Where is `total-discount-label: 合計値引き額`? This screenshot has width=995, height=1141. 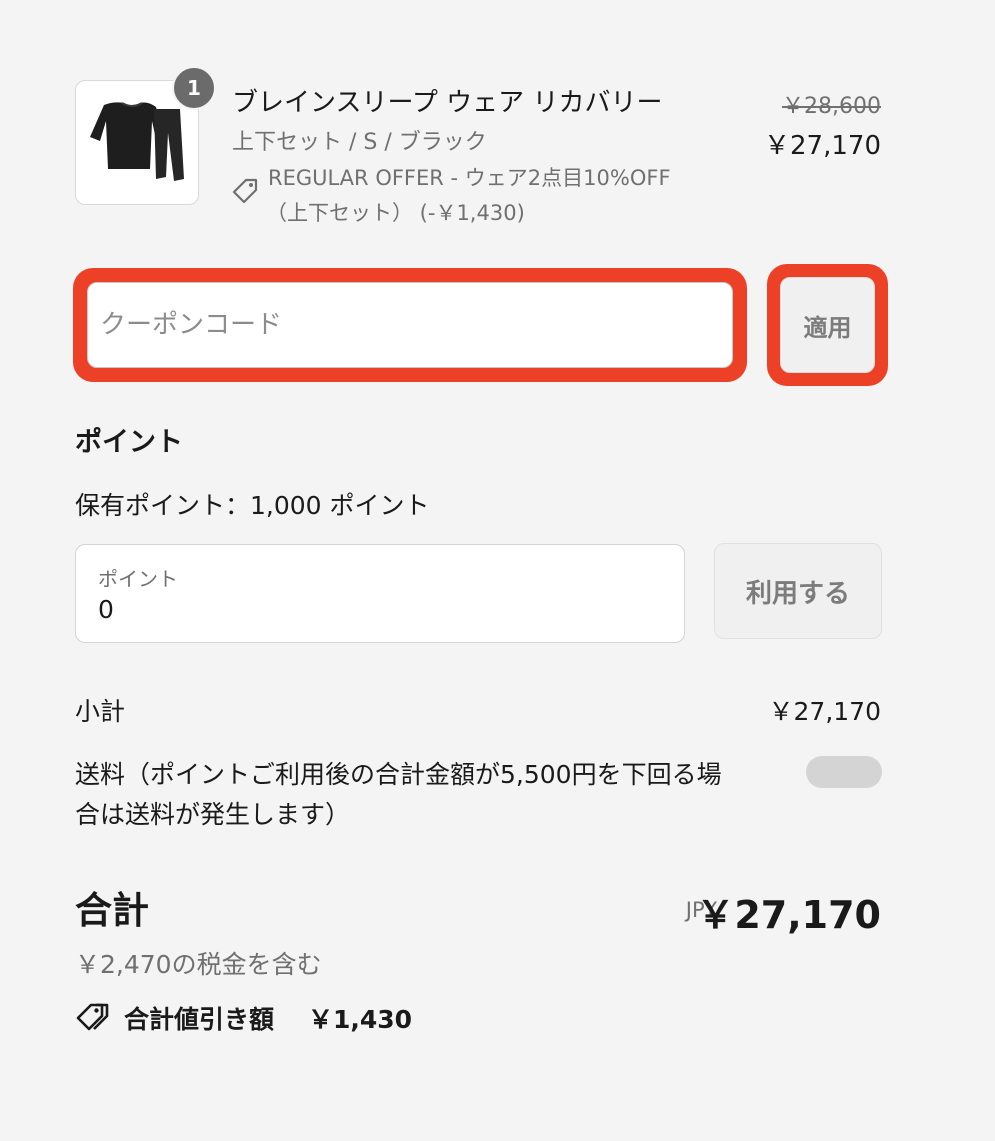
total-discount-label: 合計値引き額 is located at coordinates (199, 1019).